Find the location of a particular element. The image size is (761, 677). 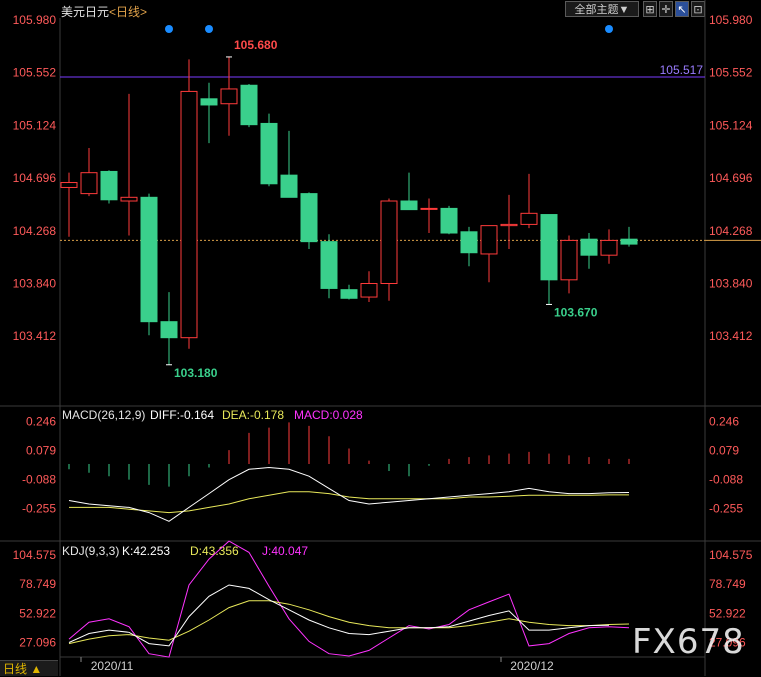

time-label-0: 2020/11 is located at coordinates (112, 666).